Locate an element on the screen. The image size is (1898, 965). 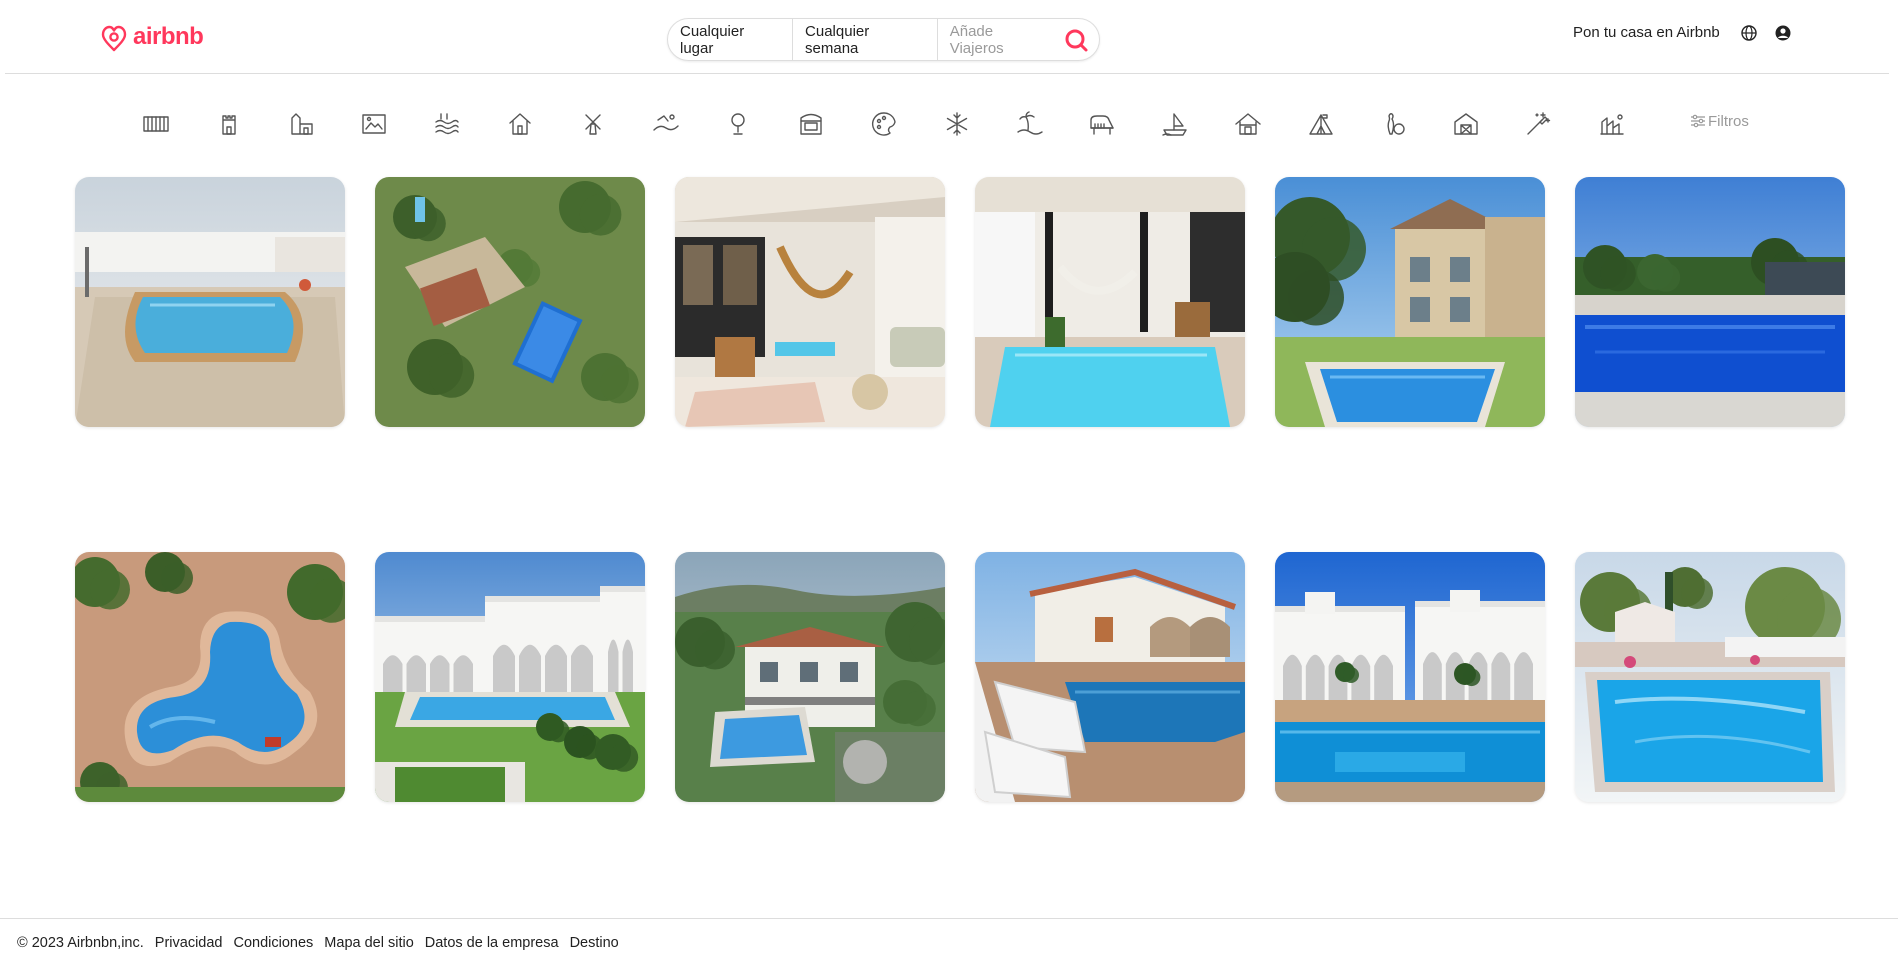
island-icon is located at coordinates (1029, 123).